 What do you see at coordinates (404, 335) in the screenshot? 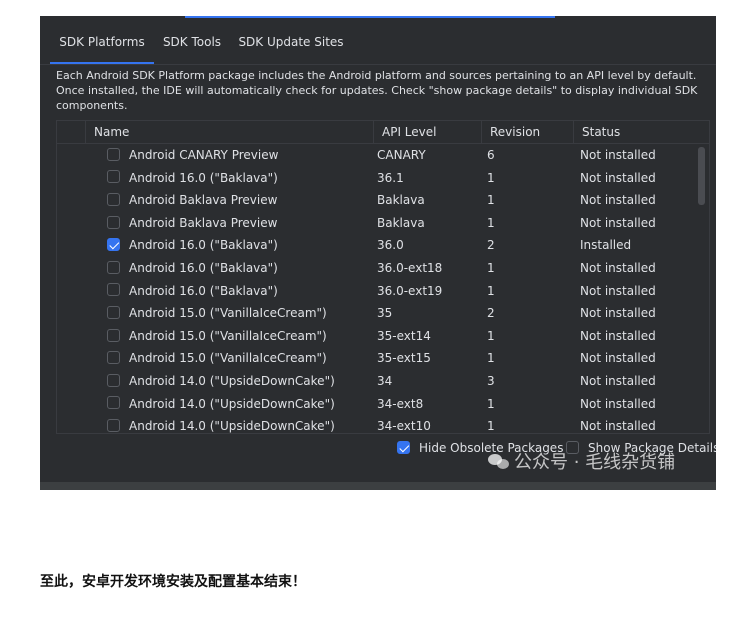
I see `row-api-level: 35-ext14` at bounding box center [404, 335].